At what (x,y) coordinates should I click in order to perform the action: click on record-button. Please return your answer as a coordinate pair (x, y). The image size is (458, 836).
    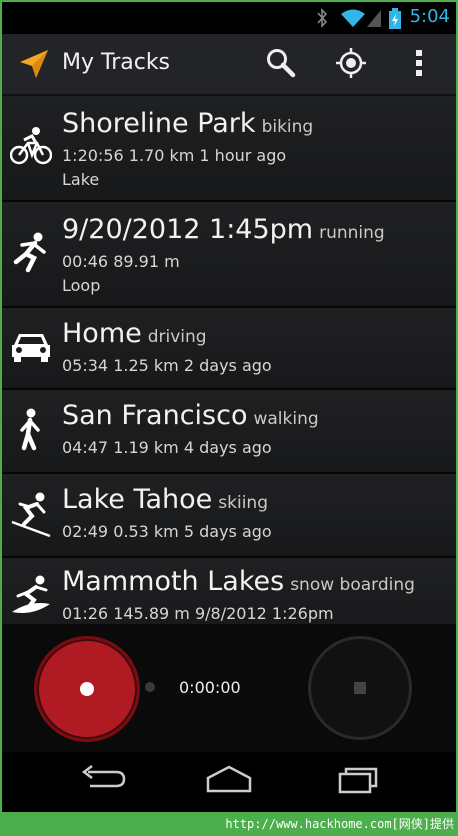
    Looking at the image, I should click on (87, 689).